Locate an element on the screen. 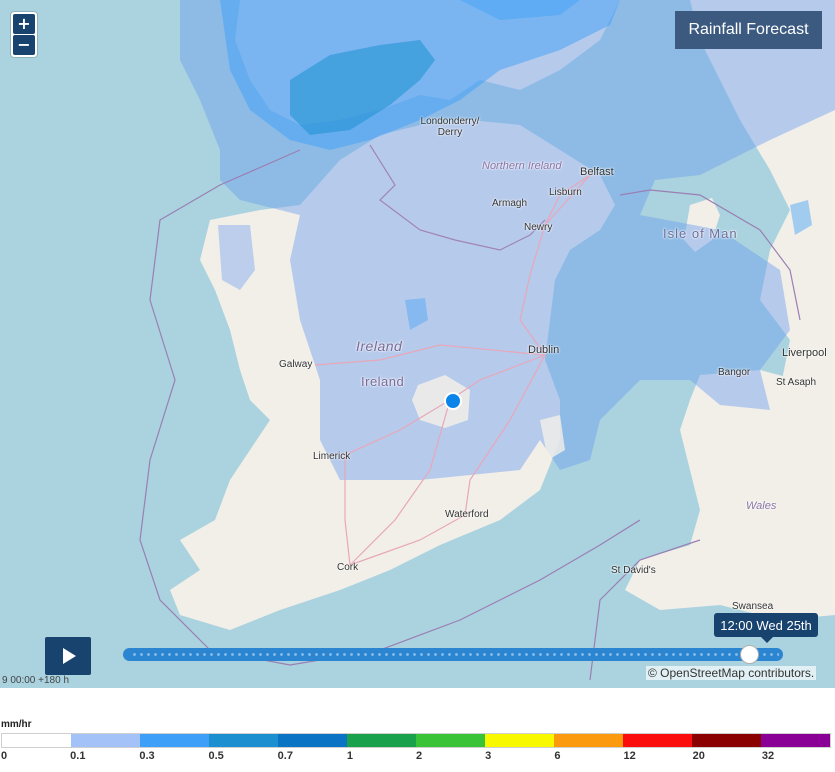 This screenshot has height=772, width=835. legend-label: 0.7 is located at coordinates (285, 756).